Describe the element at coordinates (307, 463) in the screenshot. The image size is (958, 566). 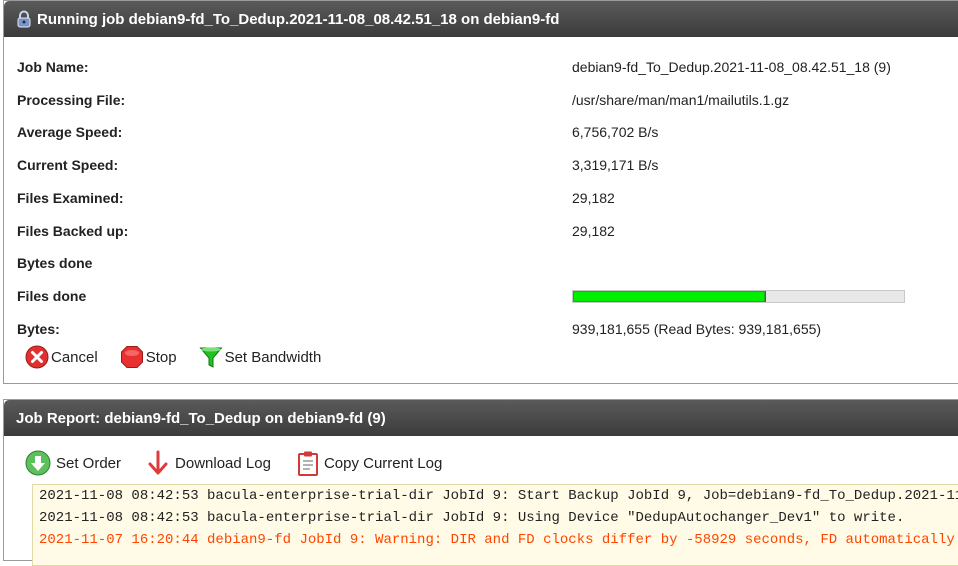
I see `clipboard-icon` at that location.